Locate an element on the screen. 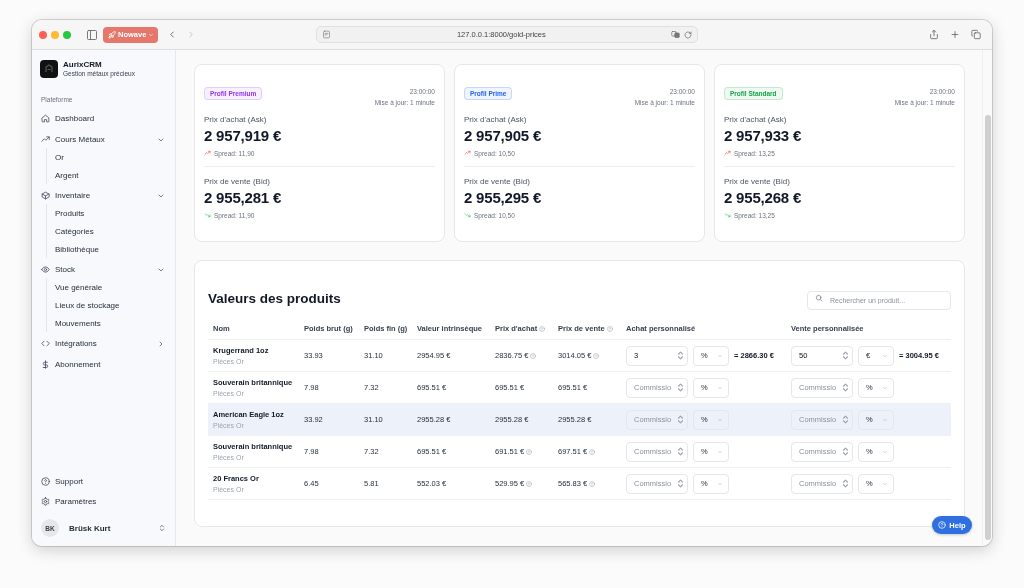 This screenshot has width=1024, height=588. package-icon is located at coordinates (45, 195).